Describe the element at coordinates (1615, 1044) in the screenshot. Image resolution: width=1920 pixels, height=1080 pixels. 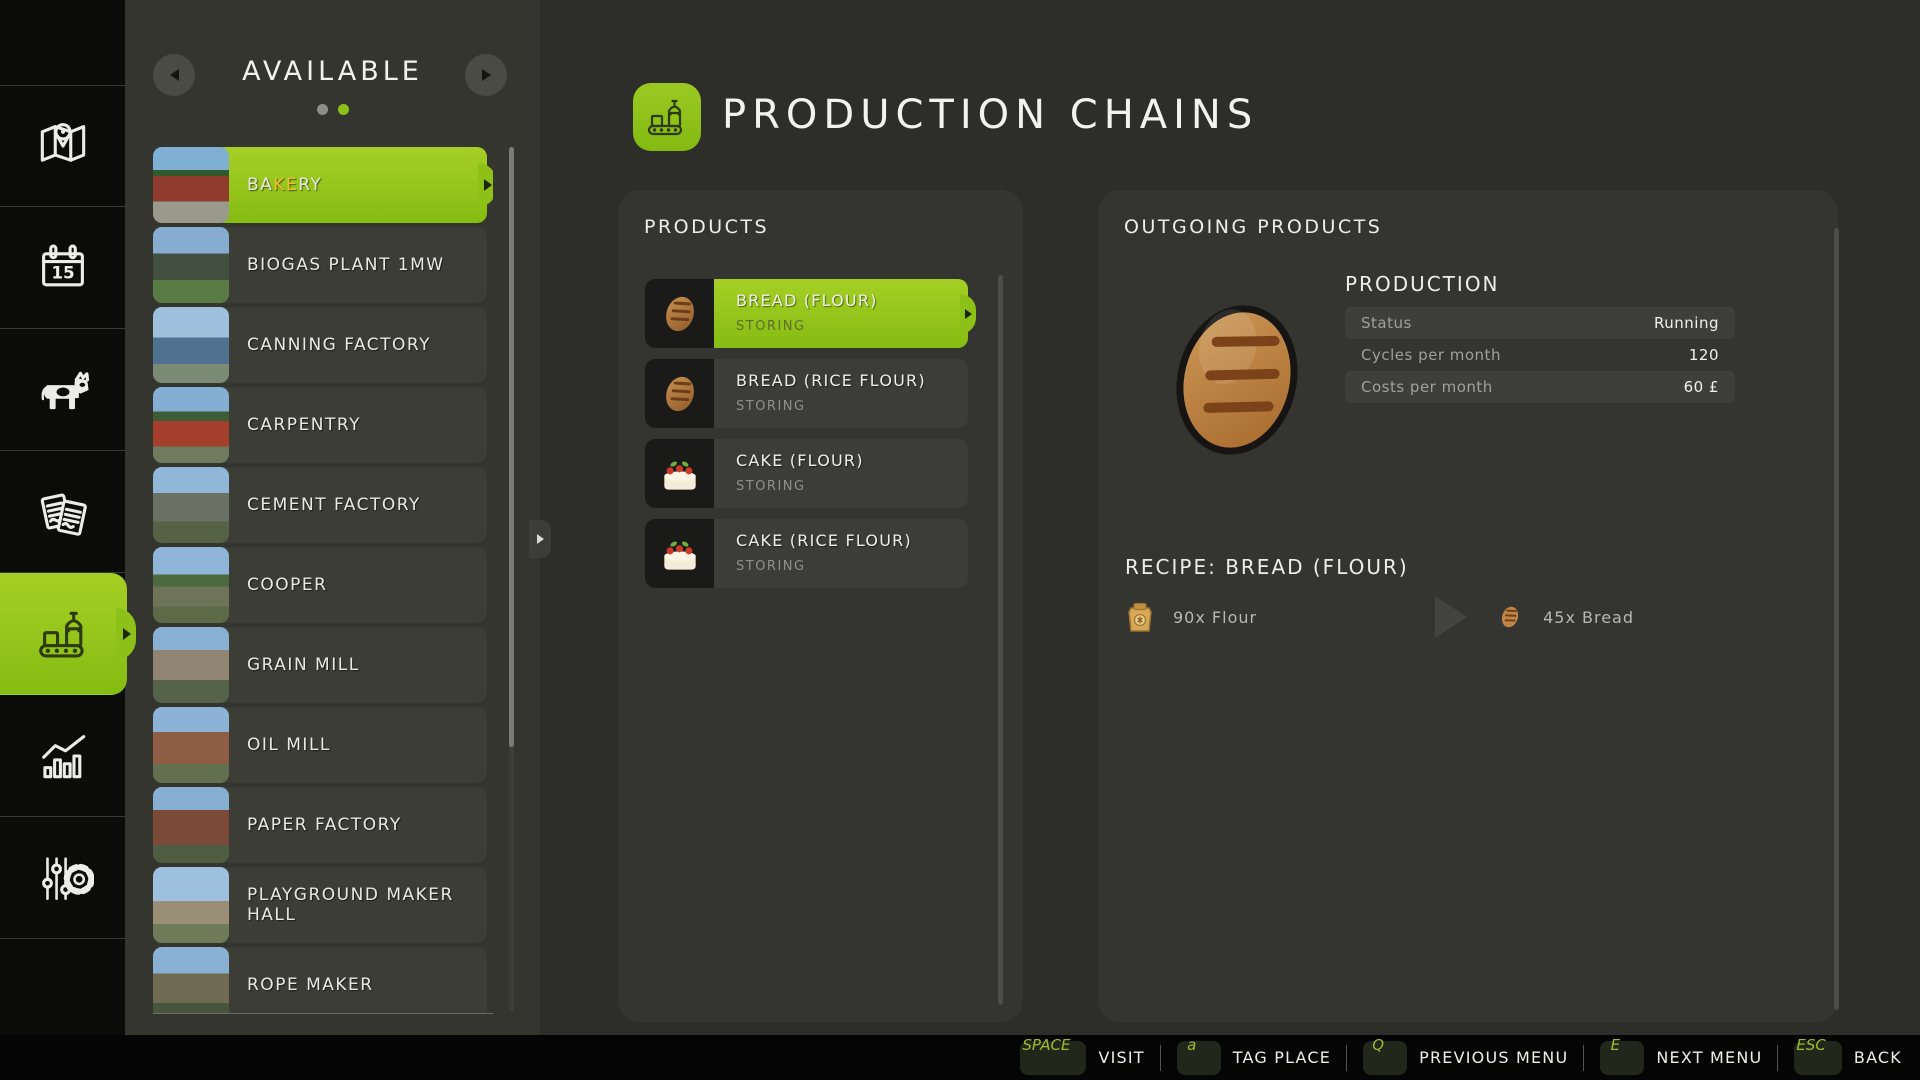
I see `key-label: E` at that location.